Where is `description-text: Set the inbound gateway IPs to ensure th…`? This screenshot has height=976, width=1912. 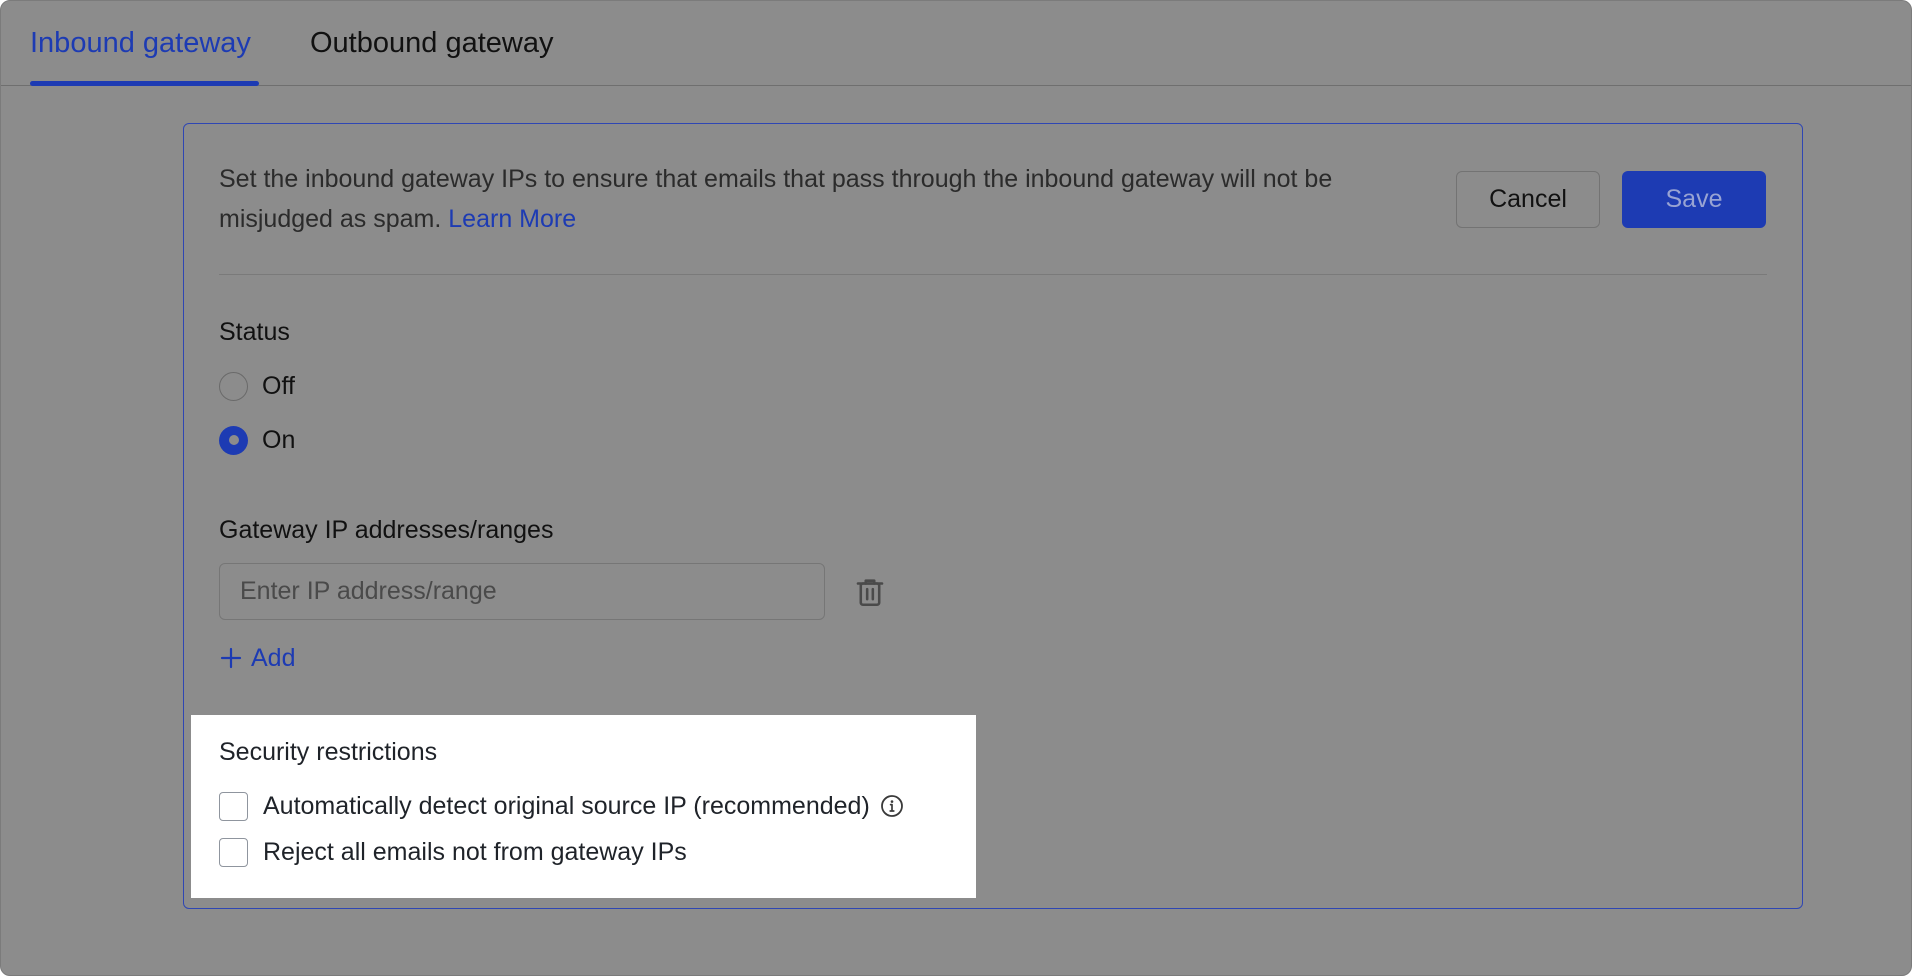
description-text: Set the inbound gateway IPs to ensure th… is located at coordinates (776, 199).